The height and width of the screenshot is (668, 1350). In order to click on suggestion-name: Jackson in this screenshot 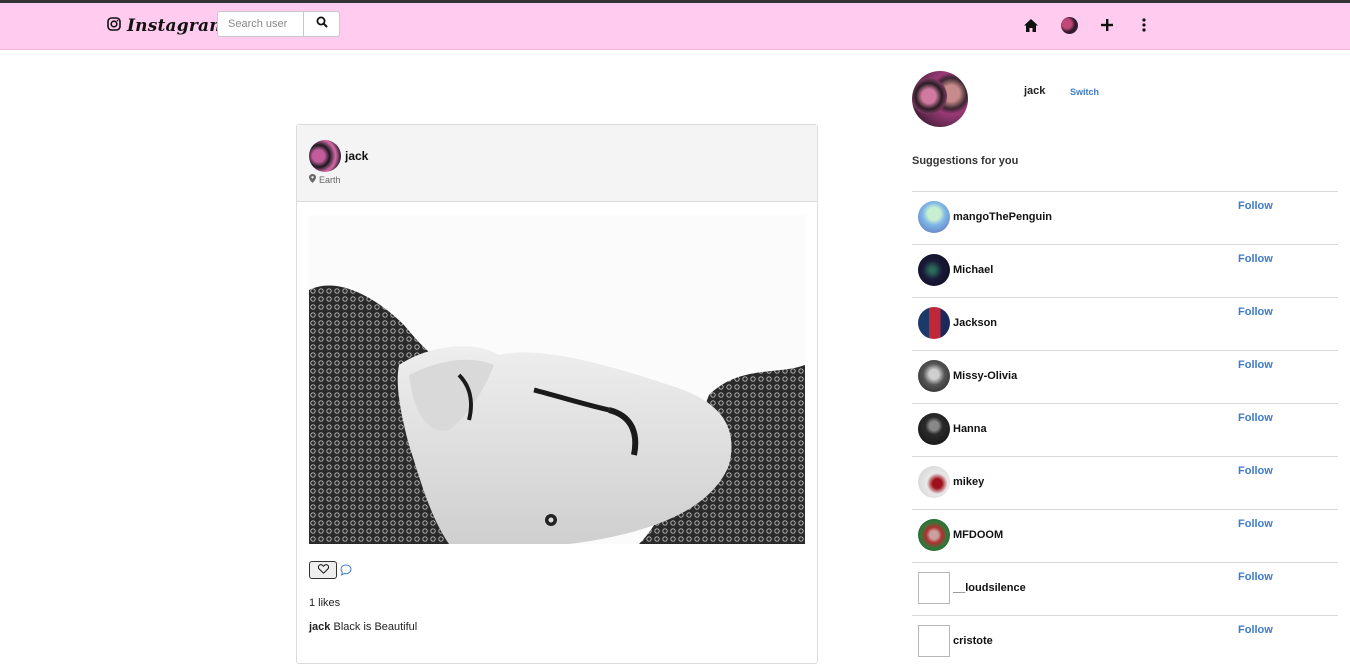, I will do `click(975, 323)`.